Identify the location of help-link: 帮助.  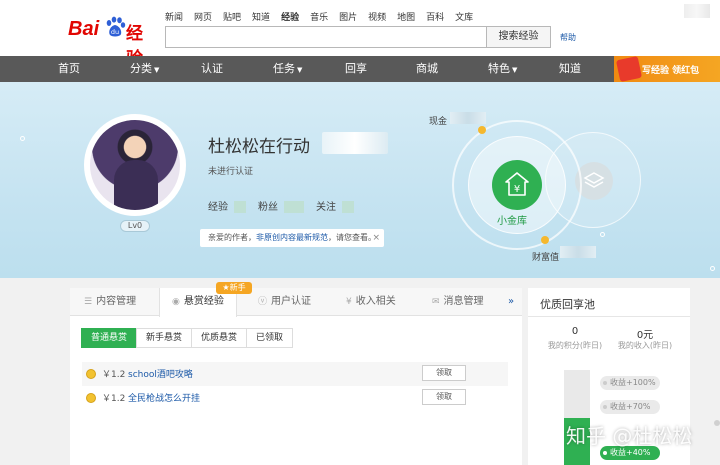
(568, 37).